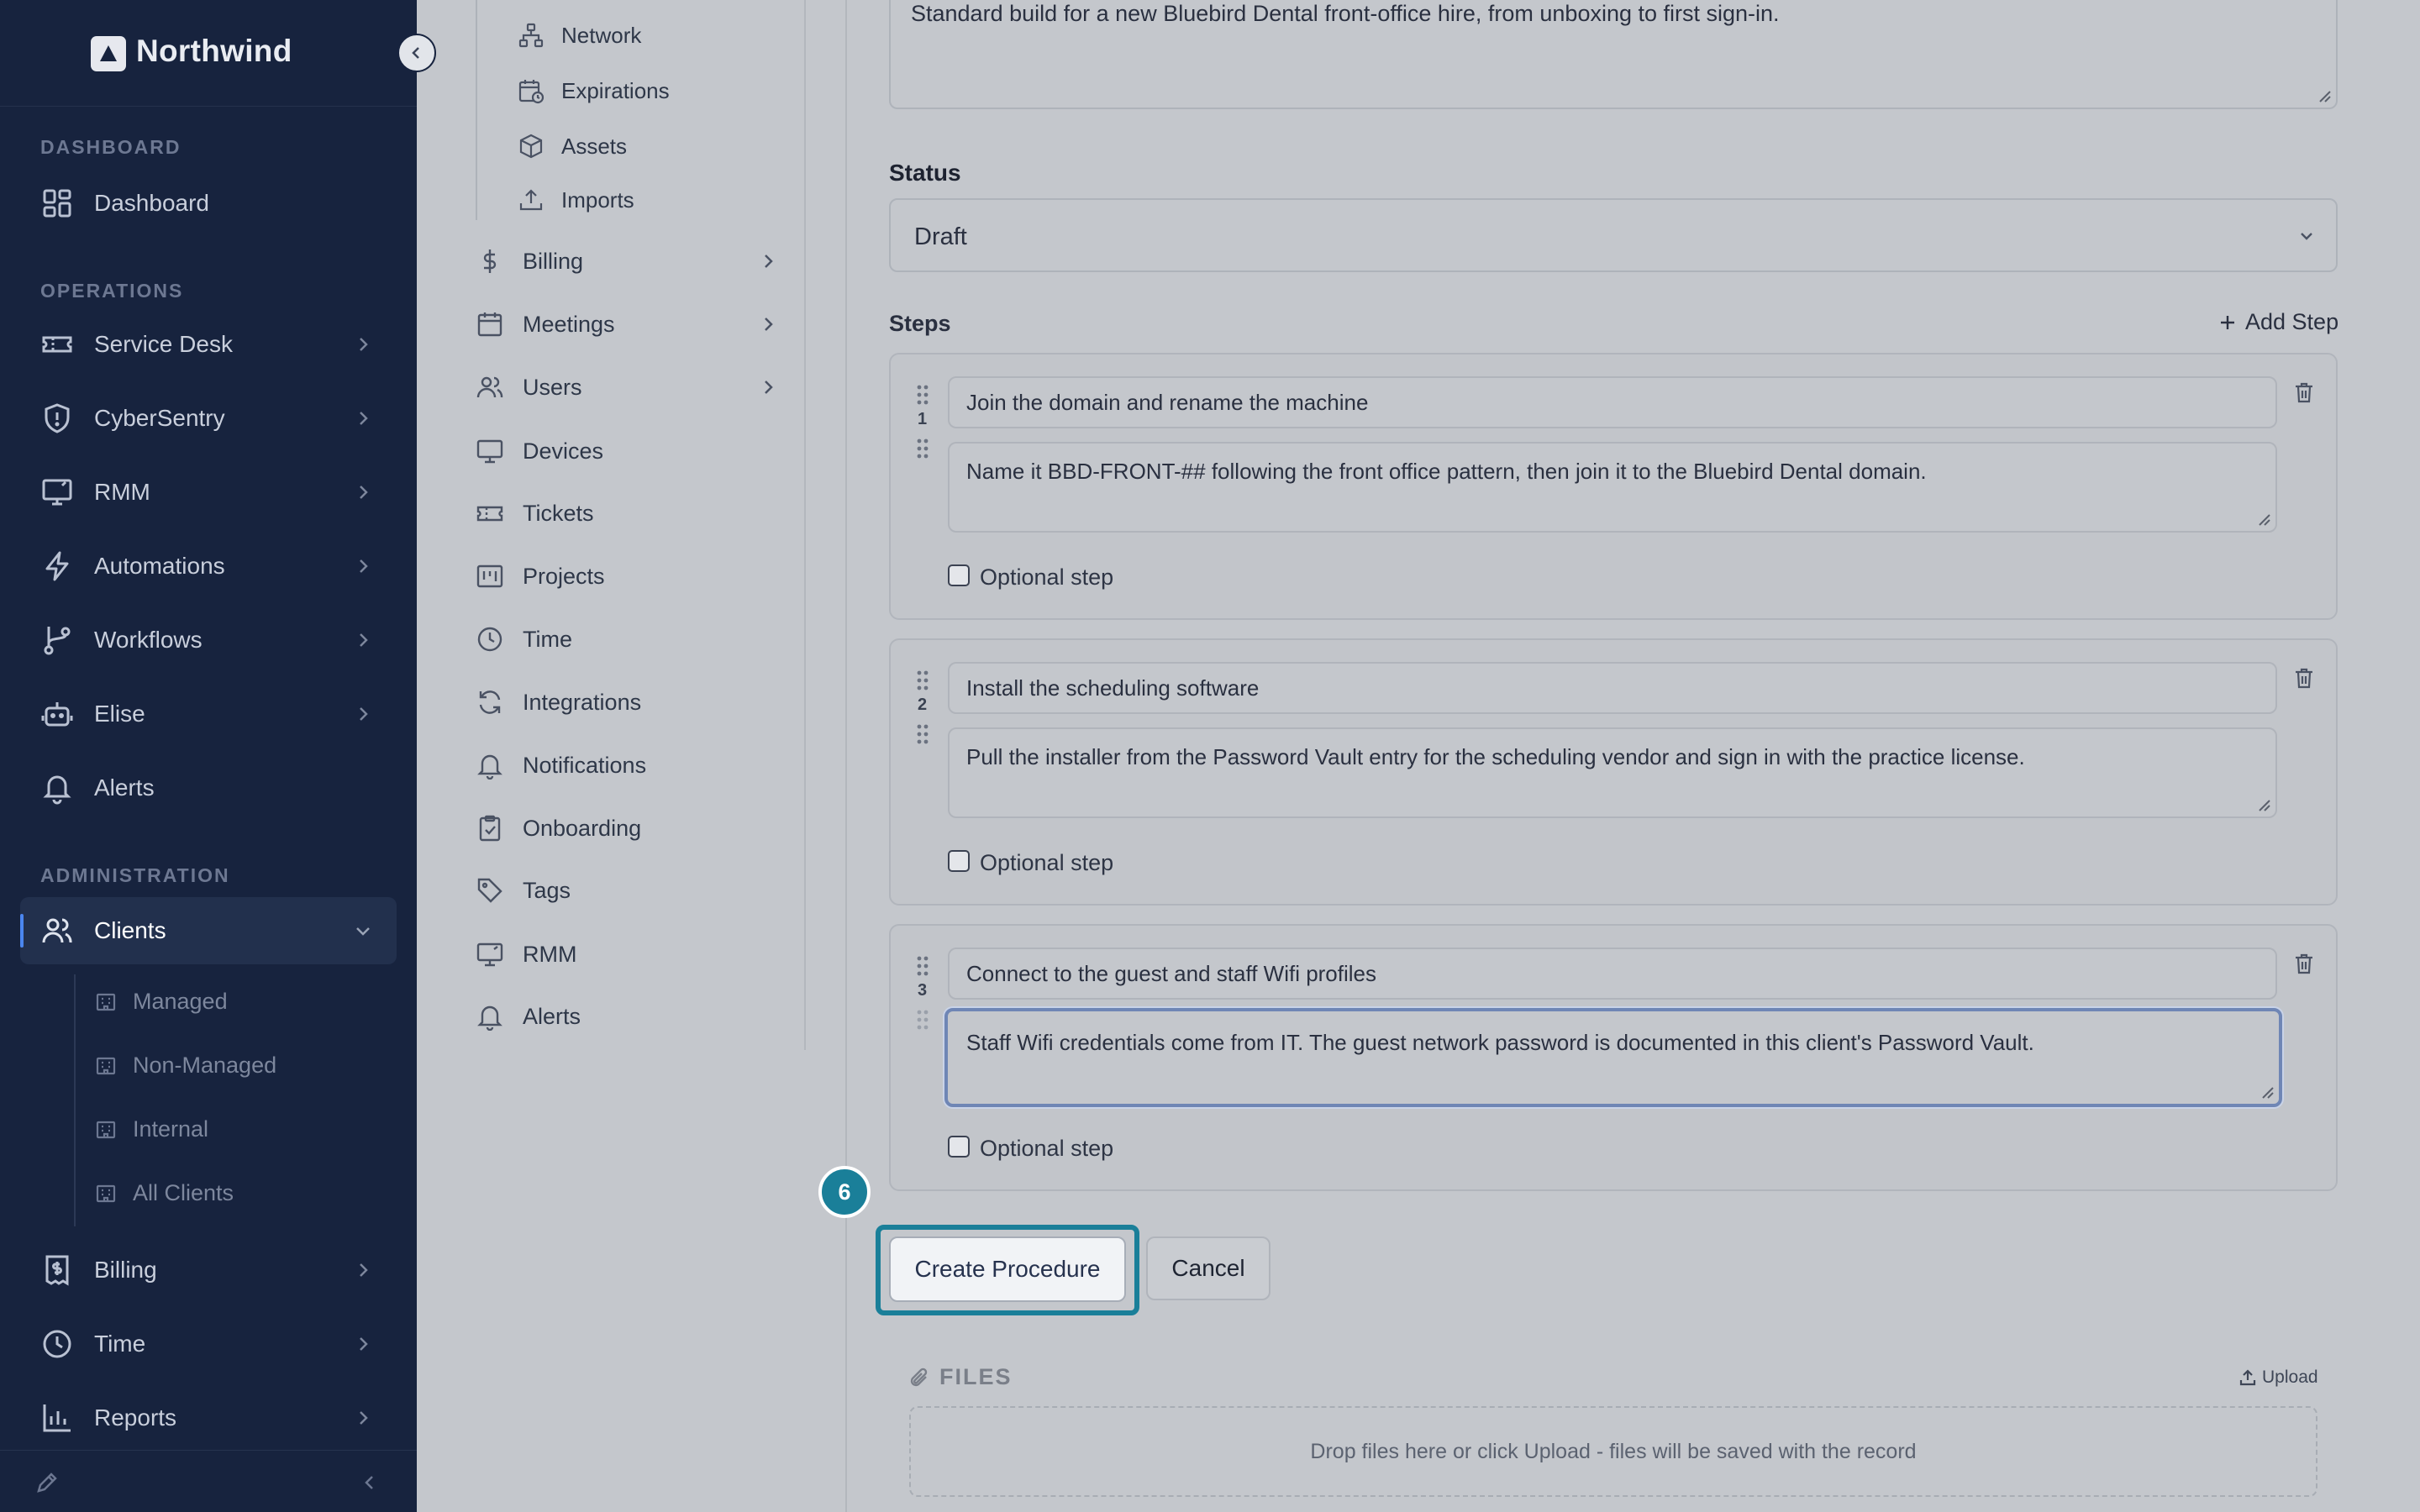  Describe the element at coordinates (208, 714) in the screenshot. I see `sidebar-item-elise: Elise` at that location.